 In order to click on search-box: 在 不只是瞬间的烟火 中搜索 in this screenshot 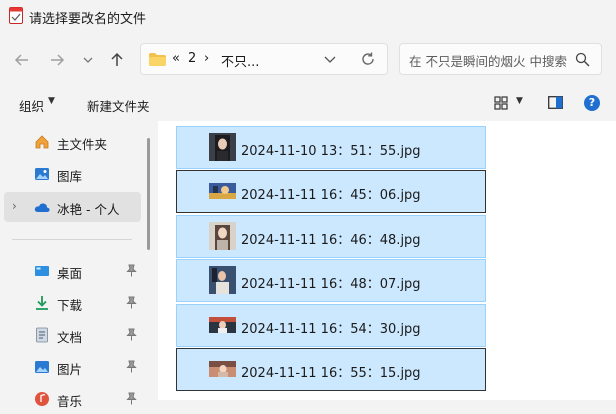, I will do `click(500, 59)`.